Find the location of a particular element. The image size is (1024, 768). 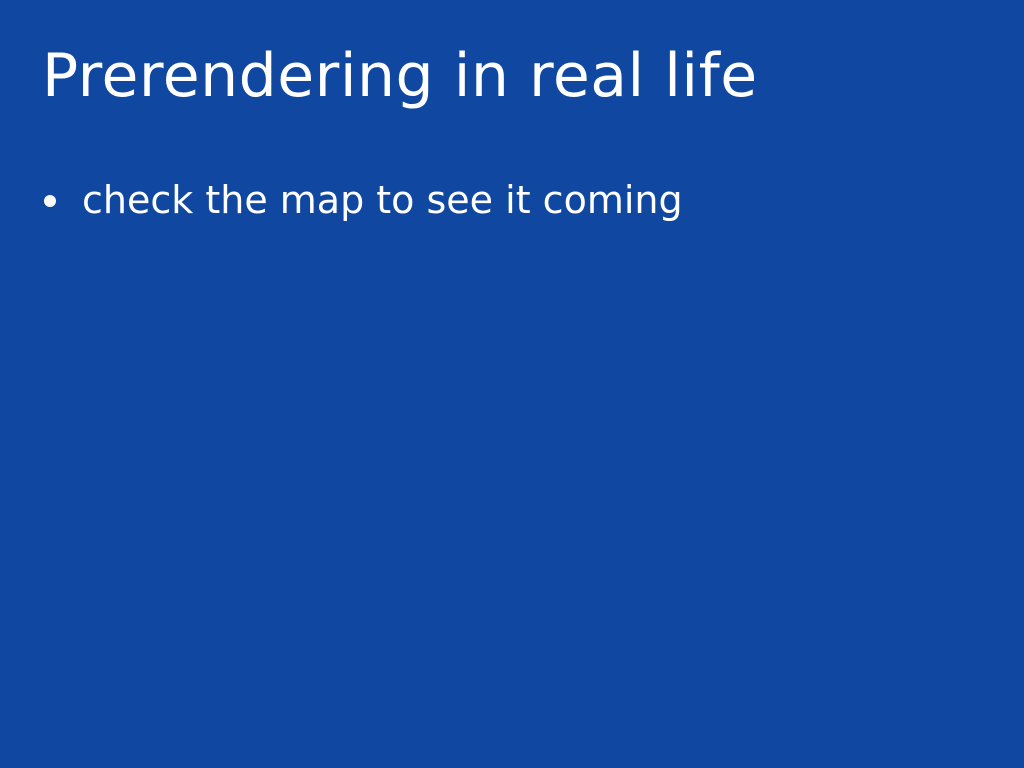

bullet-item: check the map to see it coming is located at coordinates (362, 201).